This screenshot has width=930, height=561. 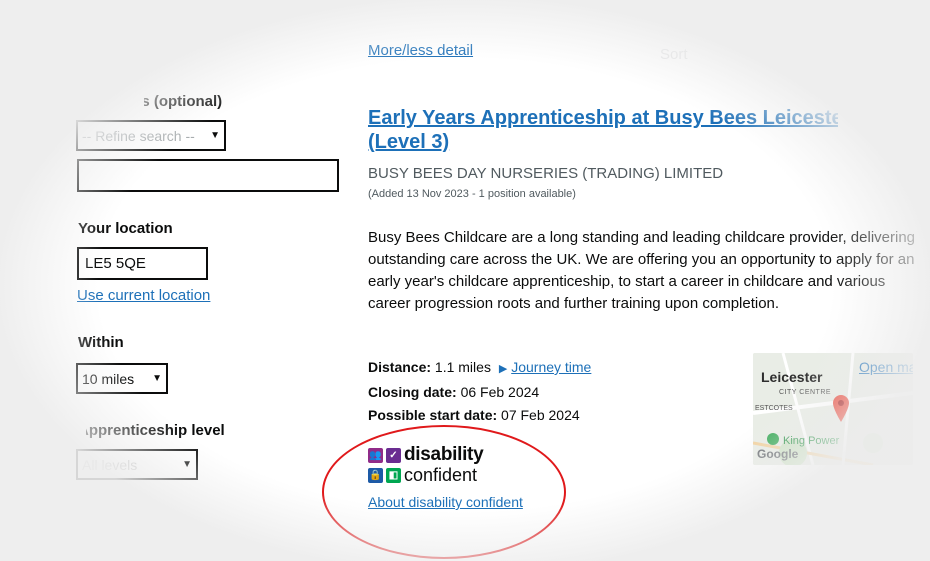 I want to click on start-date-row: Possible start date: 07 Feb 2024, so click(x=518, y=415).